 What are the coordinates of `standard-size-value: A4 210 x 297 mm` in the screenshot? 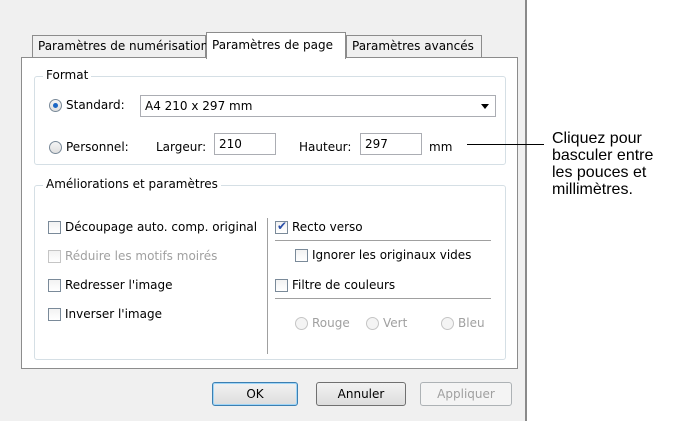 It's located at (199, 106).